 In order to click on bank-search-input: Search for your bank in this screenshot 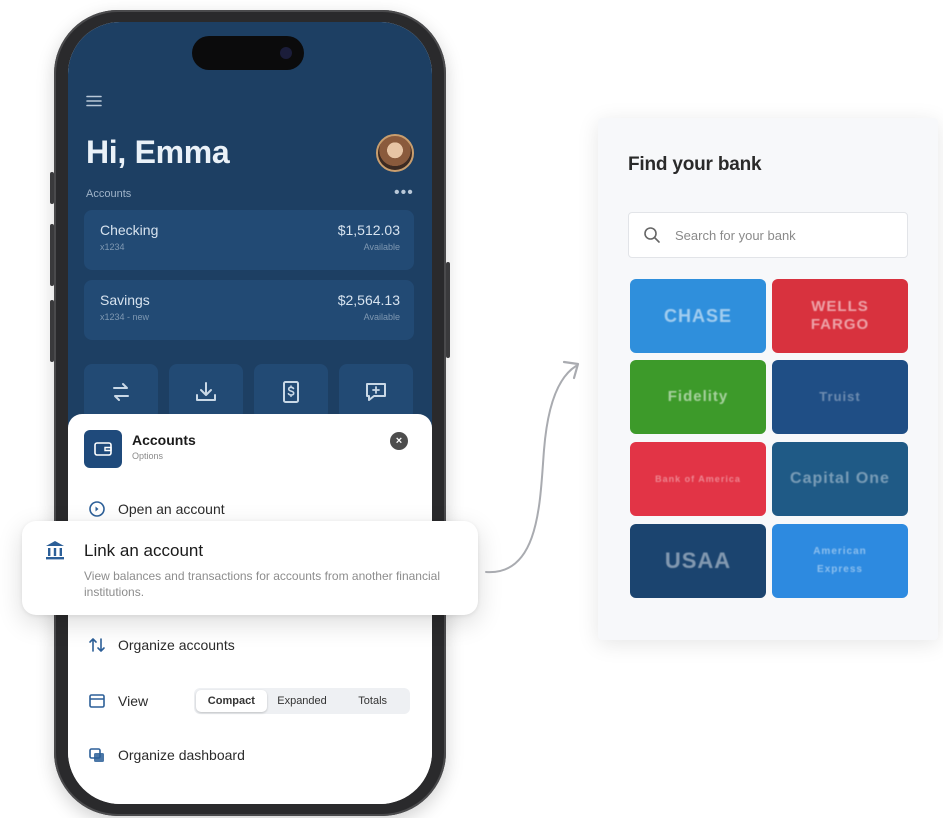, I will do `click(768, 235)`.